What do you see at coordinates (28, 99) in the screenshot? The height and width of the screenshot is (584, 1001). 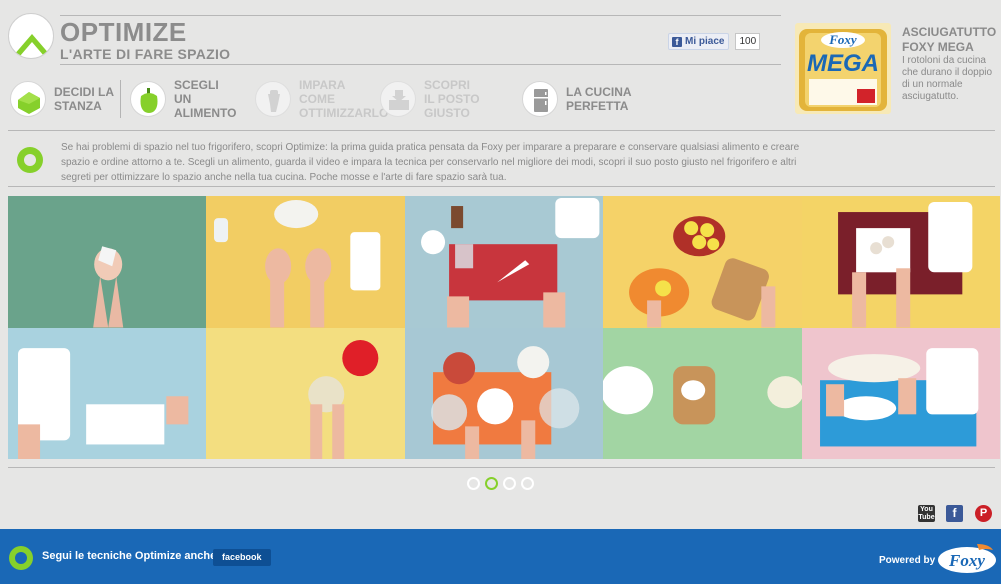 I see `house-icon` at bounding box center [28, 99].